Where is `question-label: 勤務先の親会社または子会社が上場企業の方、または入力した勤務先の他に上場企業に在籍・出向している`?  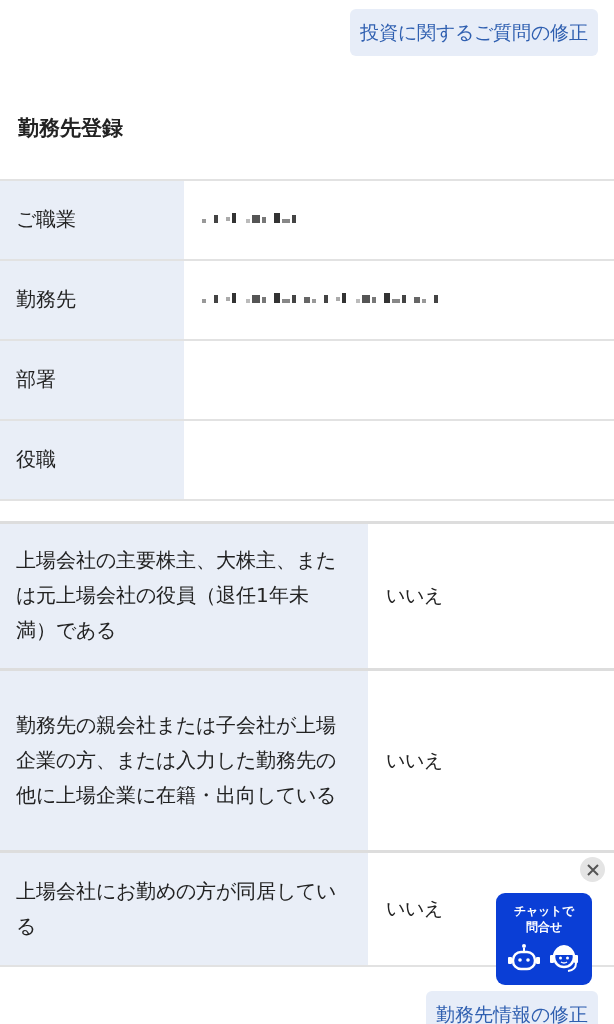
question-label: 勤務先の親会社または子会社が上場企業の方、または入力した勤務先の他に上場企業に在籍・出向している is located at coordinates (184, 760).